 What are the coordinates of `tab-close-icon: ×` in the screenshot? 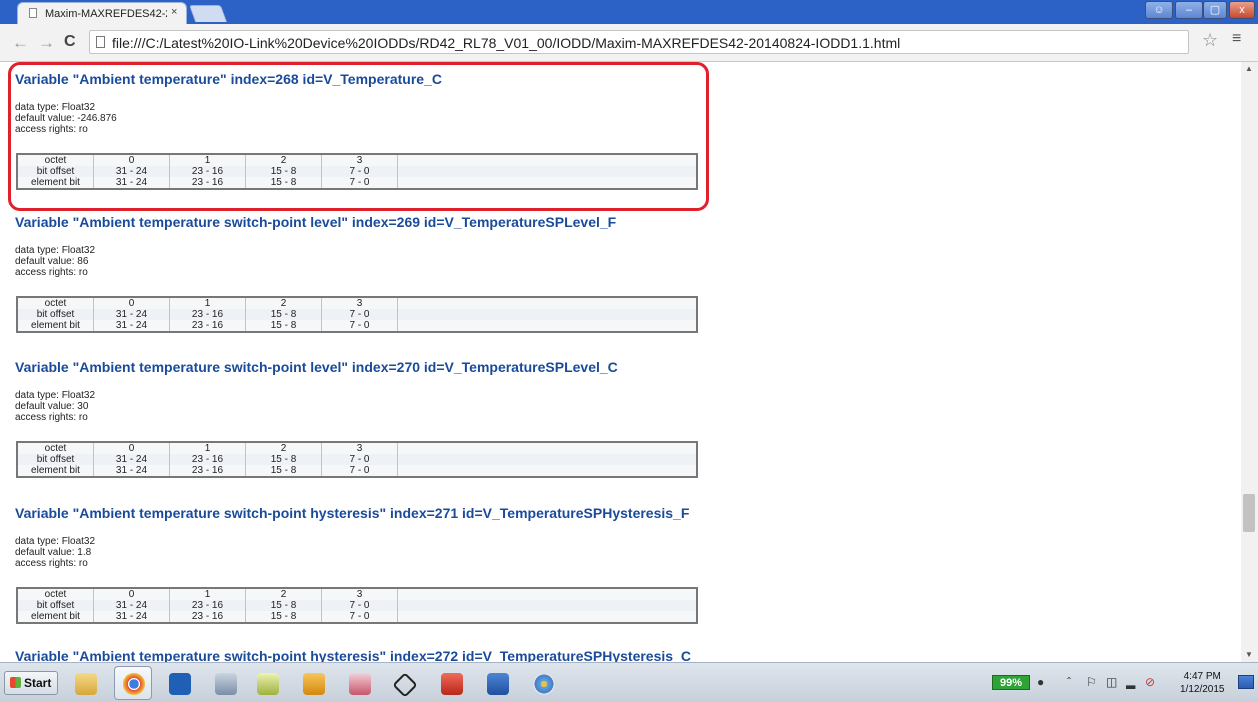 It's located at (174, 12).